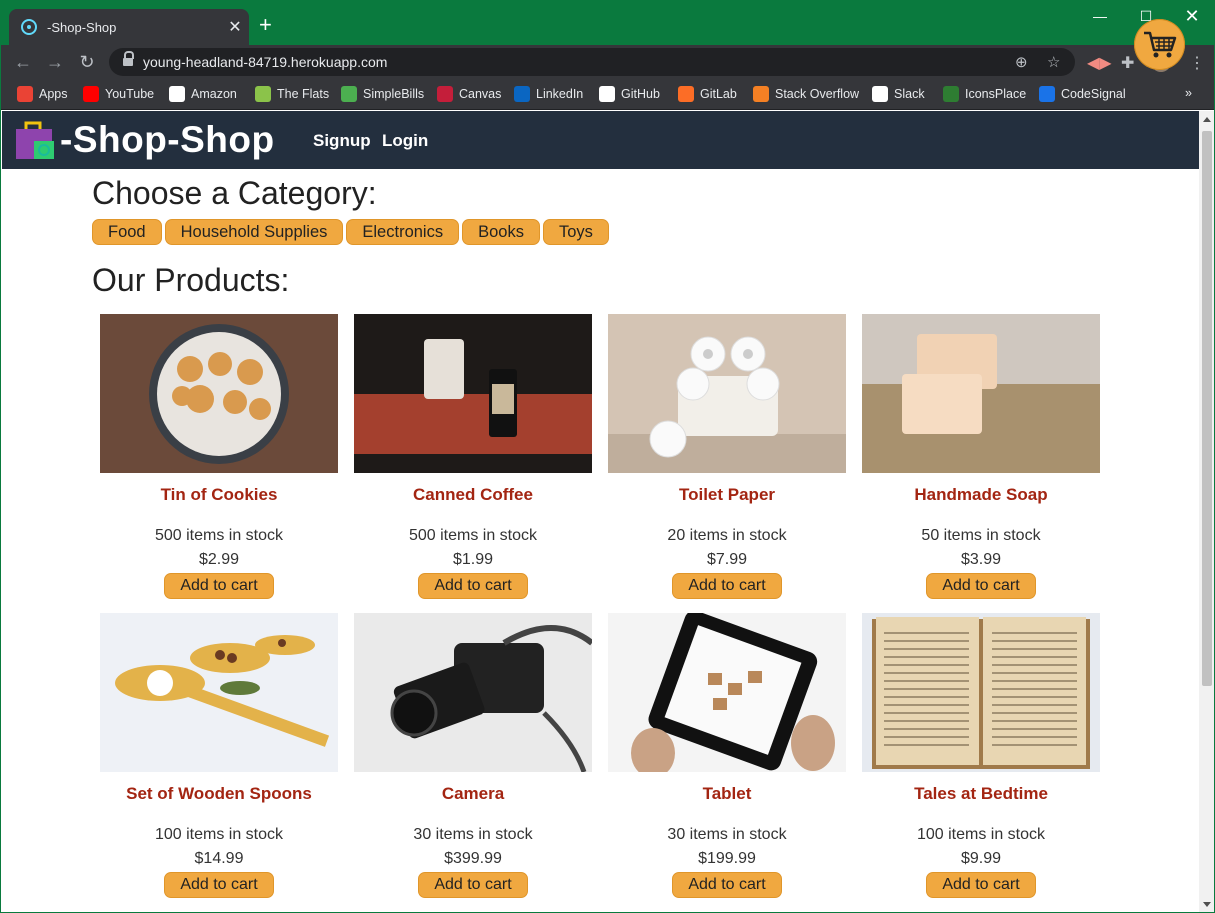  I want to click on bookmark-label: The Flats, so click(303, 94).